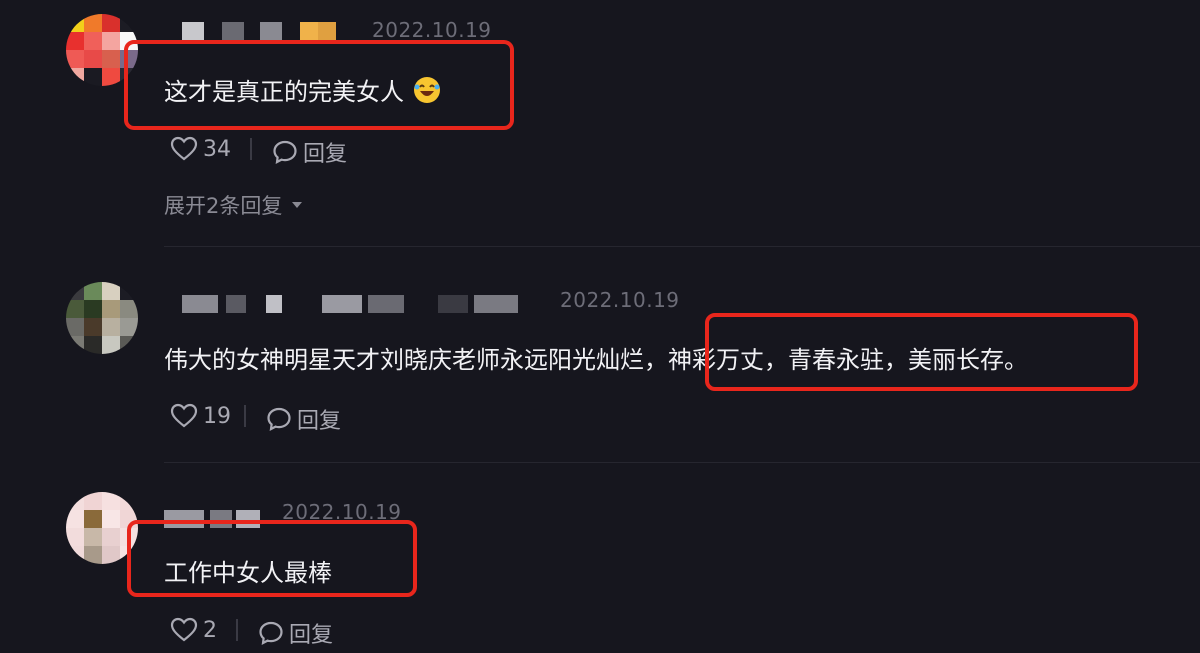 Image resolution: width=1200 pixels, height=653 pixels. I want to click on expand-replies-label: 展开2条回复, so click(223, 206).